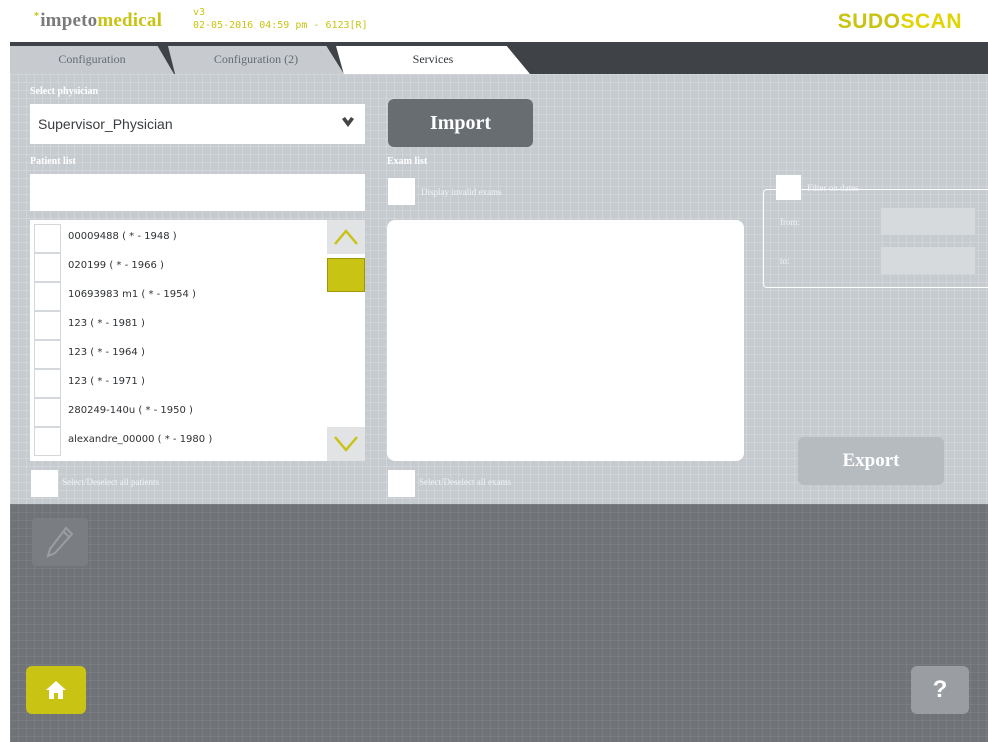  What do you see at coordinates (931, 21) in the screenshot?
I see `brand-part2: SCAN` at bounding box center [931, 21].